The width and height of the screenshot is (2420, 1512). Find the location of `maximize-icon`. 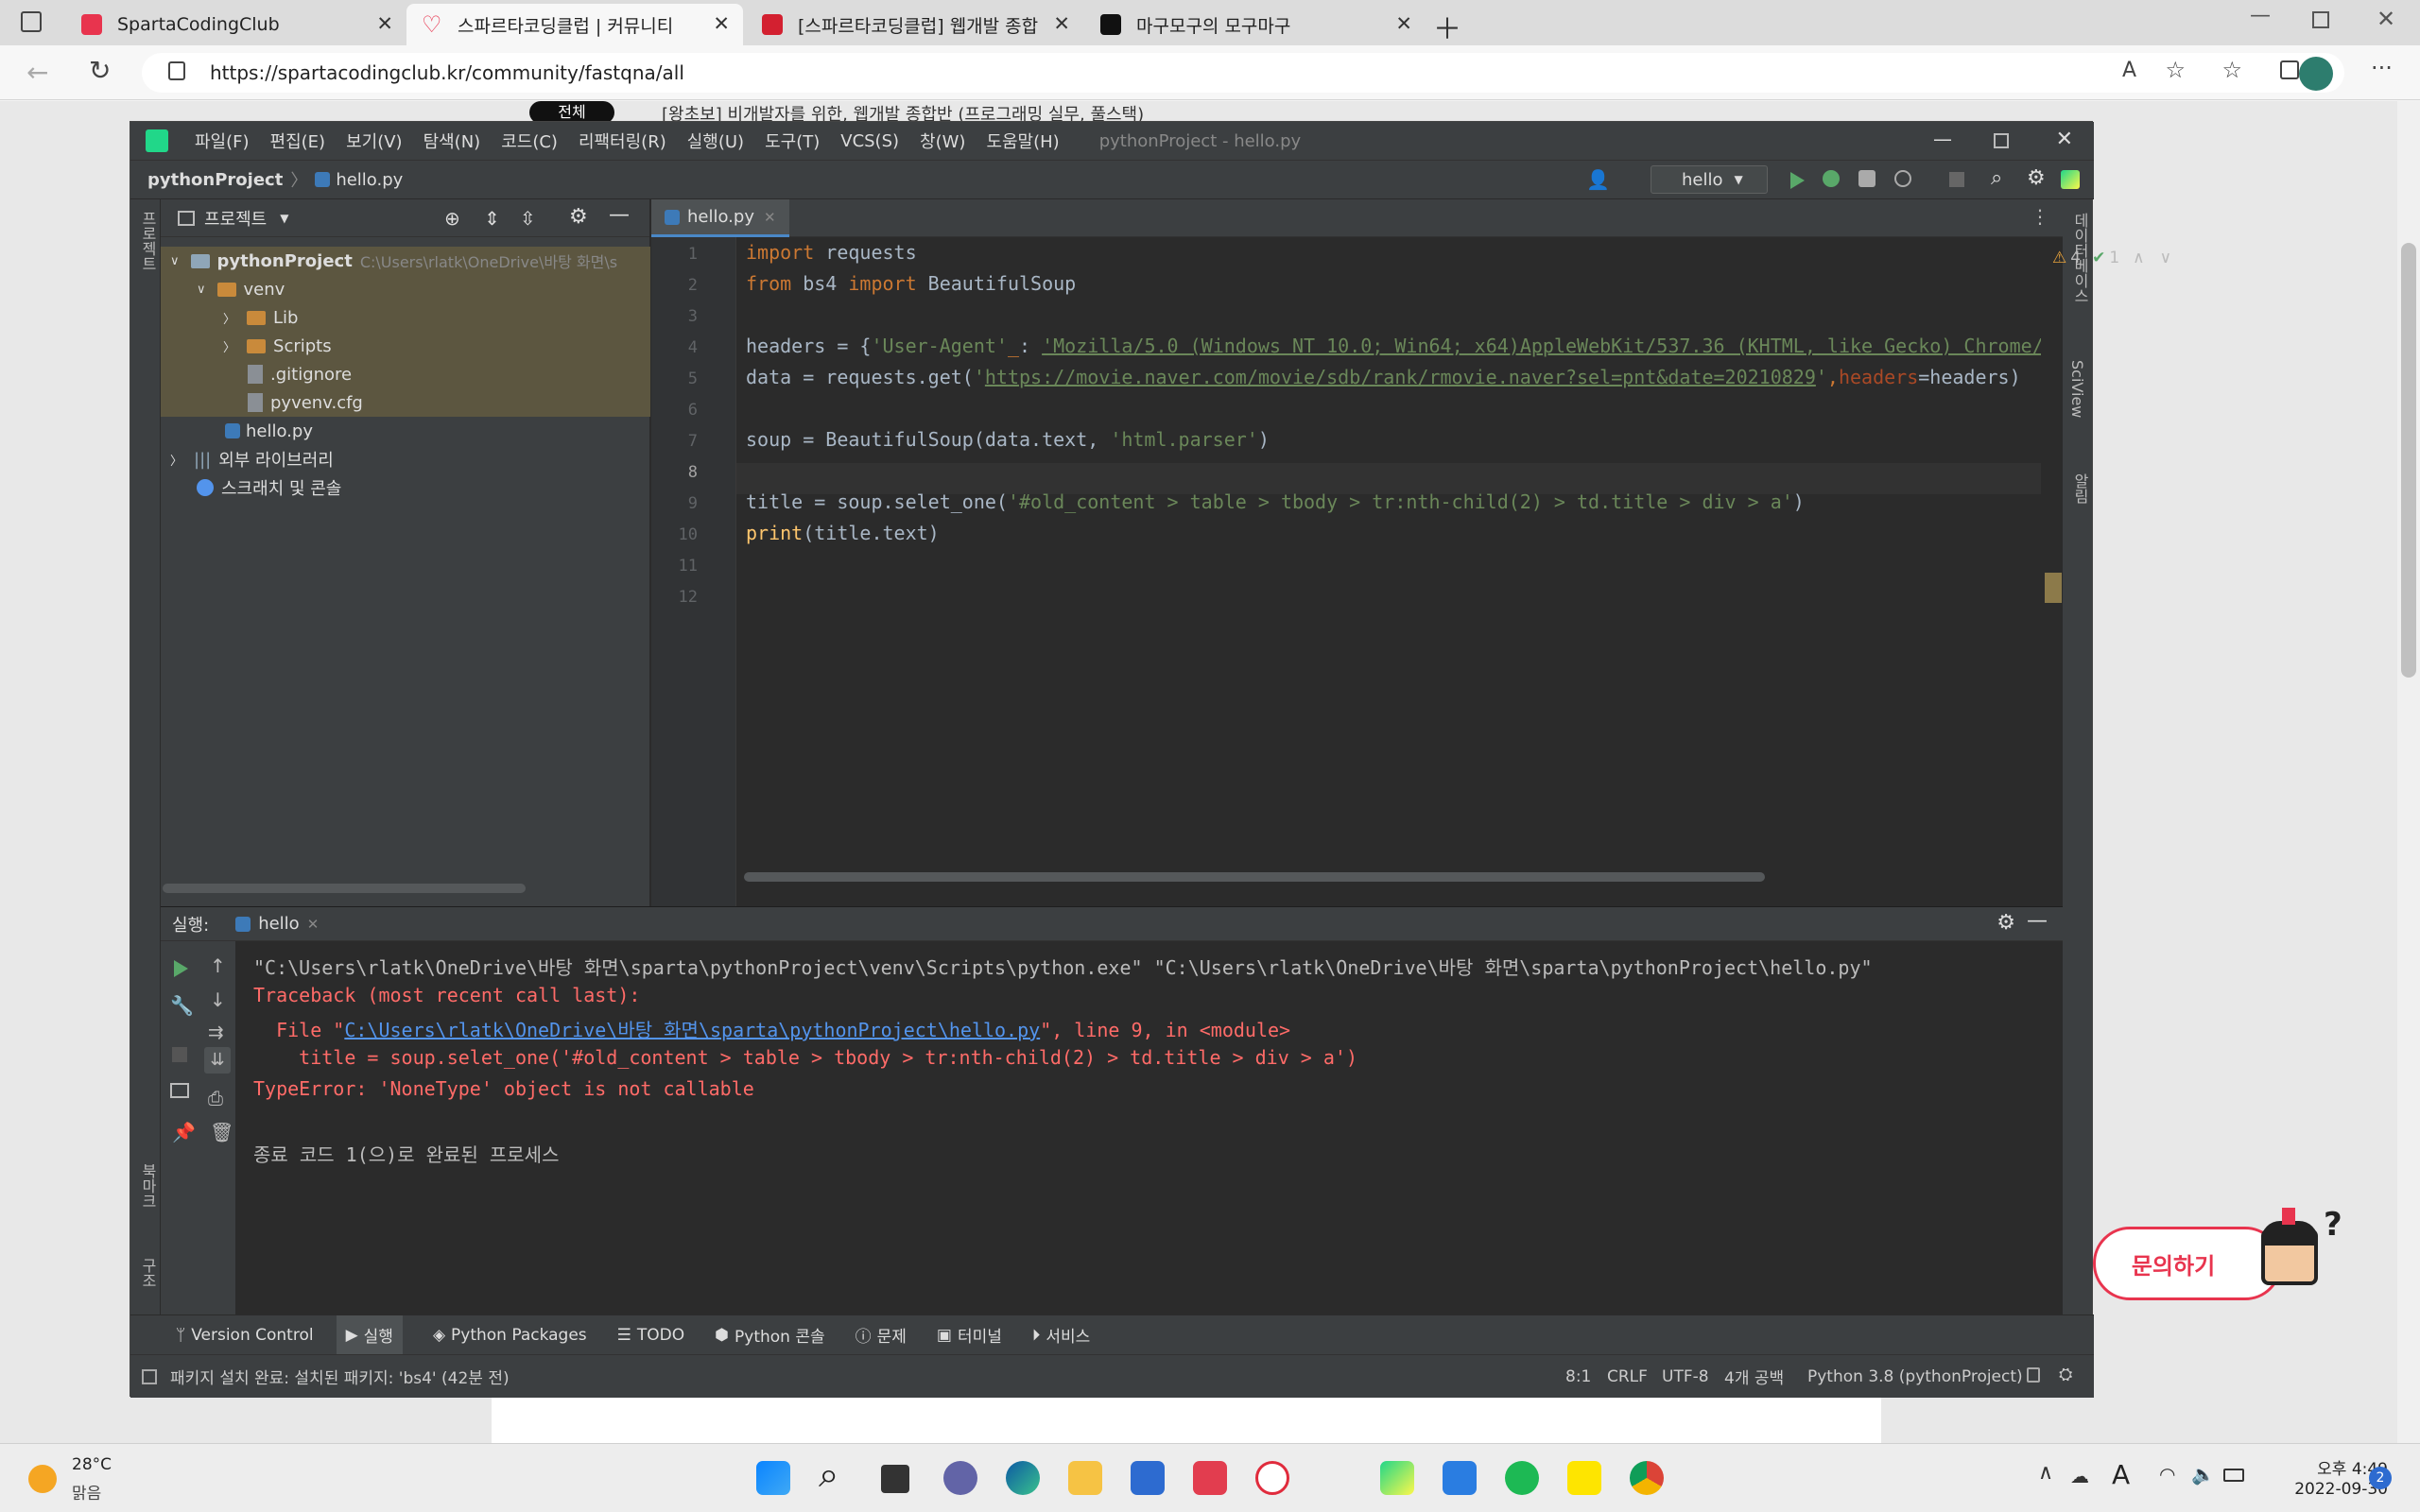

maximize-icon is located at coordinates (2320, 19).